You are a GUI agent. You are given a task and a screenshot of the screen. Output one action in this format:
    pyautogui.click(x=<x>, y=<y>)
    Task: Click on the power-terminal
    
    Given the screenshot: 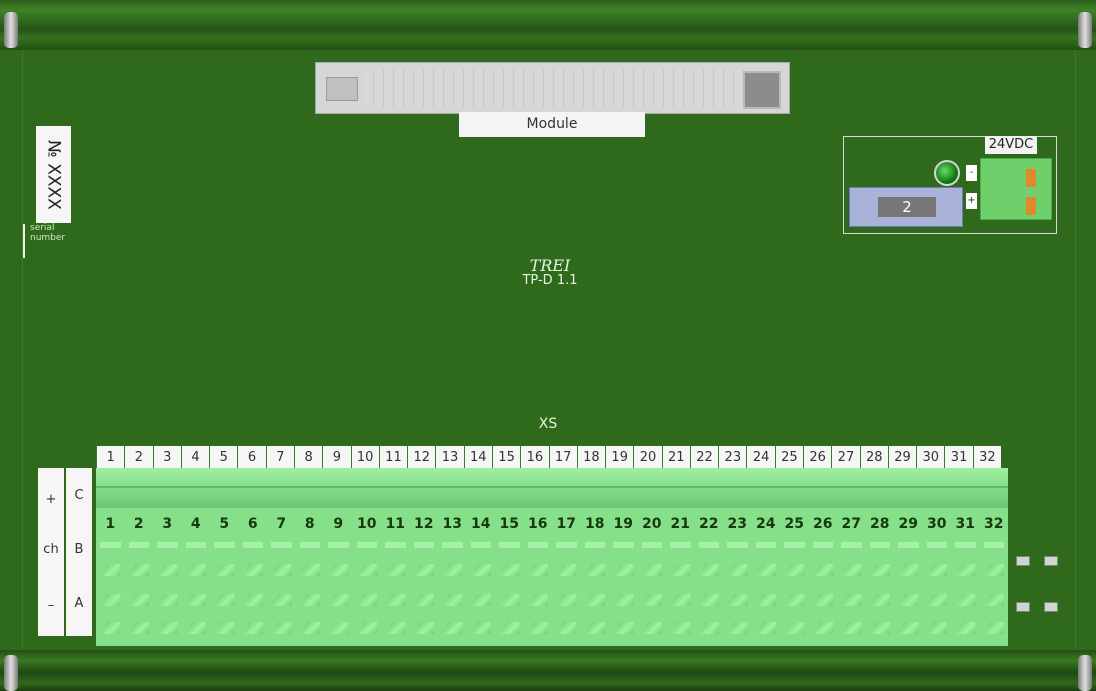 What is the action you would take?
    pyautogui.click(x=1016, y=189)
    